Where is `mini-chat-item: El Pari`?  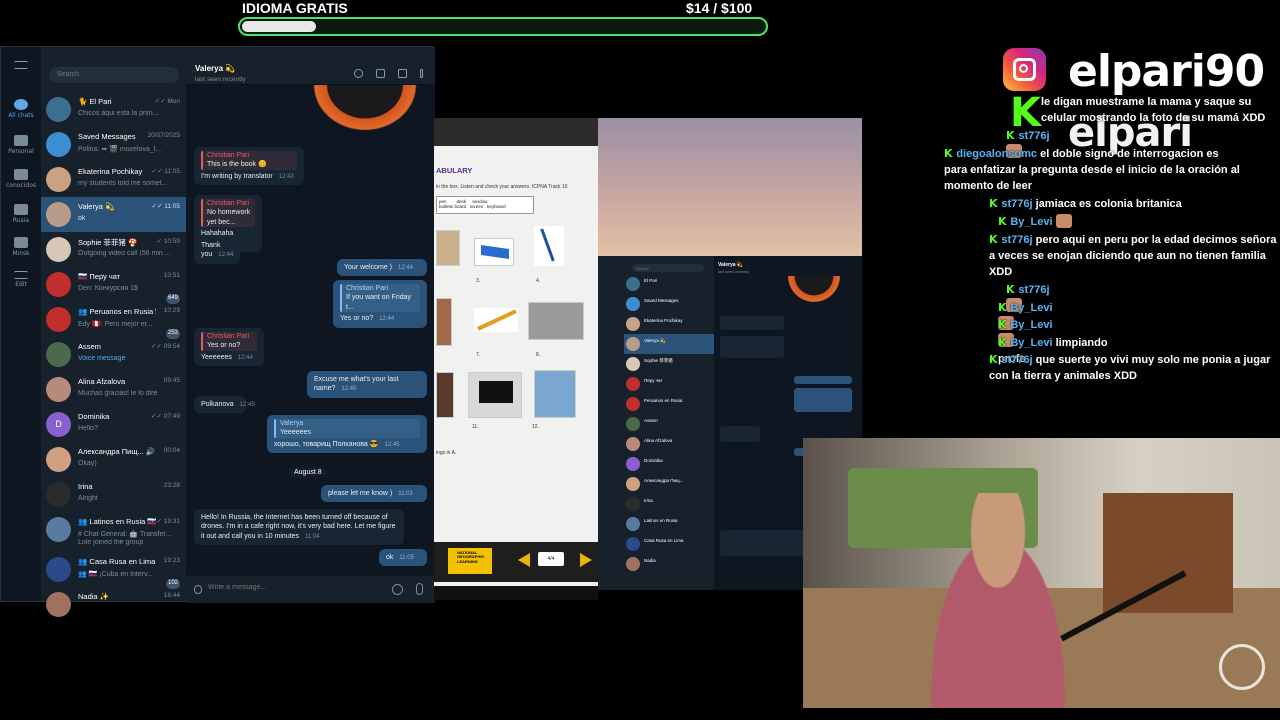 mini-chat-item: El Pari is located at coordinates (669, 284).